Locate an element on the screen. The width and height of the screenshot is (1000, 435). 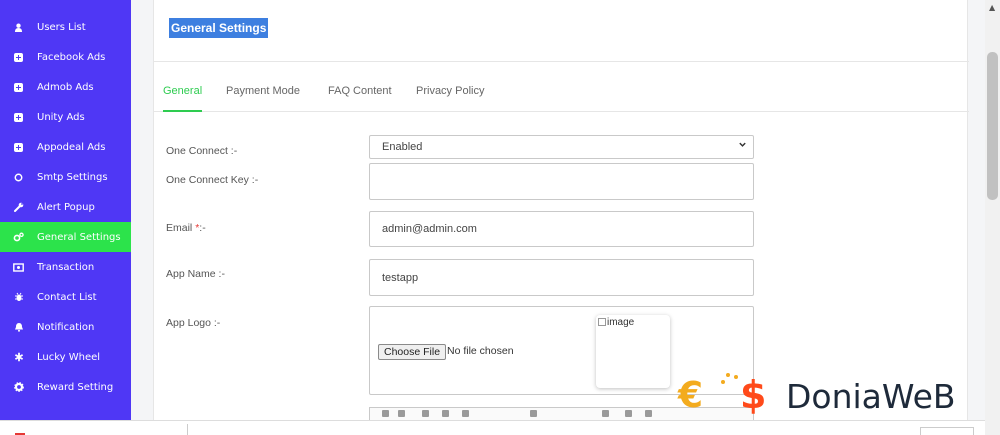
scroll-up-arrow-icon: ▲ is located at coordinates (992, 7).